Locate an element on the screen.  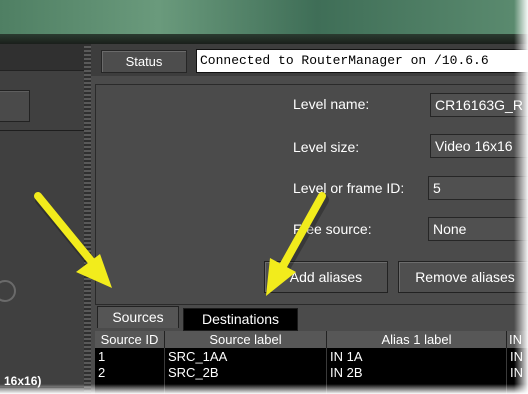
column-header-source-label: Source label is located at coordinates (246, 339).